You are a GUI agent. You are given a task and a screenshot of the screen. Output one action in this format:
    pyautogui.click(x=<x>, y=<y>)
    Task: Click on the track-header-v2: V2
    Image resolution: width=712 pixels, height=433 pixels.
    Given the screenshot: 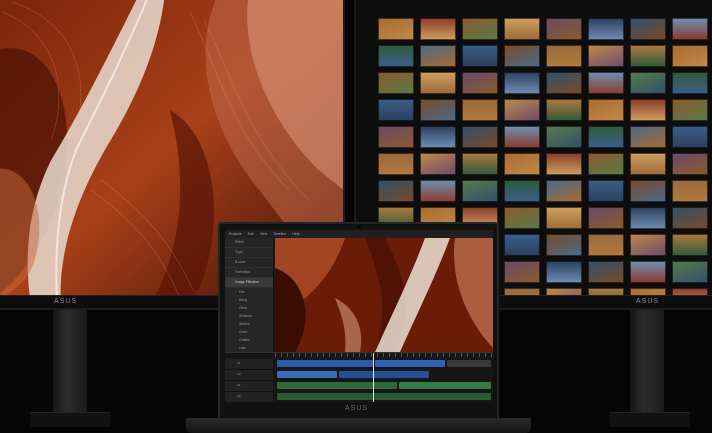 What is the action you would take?
    pyautogui.click(x=249, y=375)
    